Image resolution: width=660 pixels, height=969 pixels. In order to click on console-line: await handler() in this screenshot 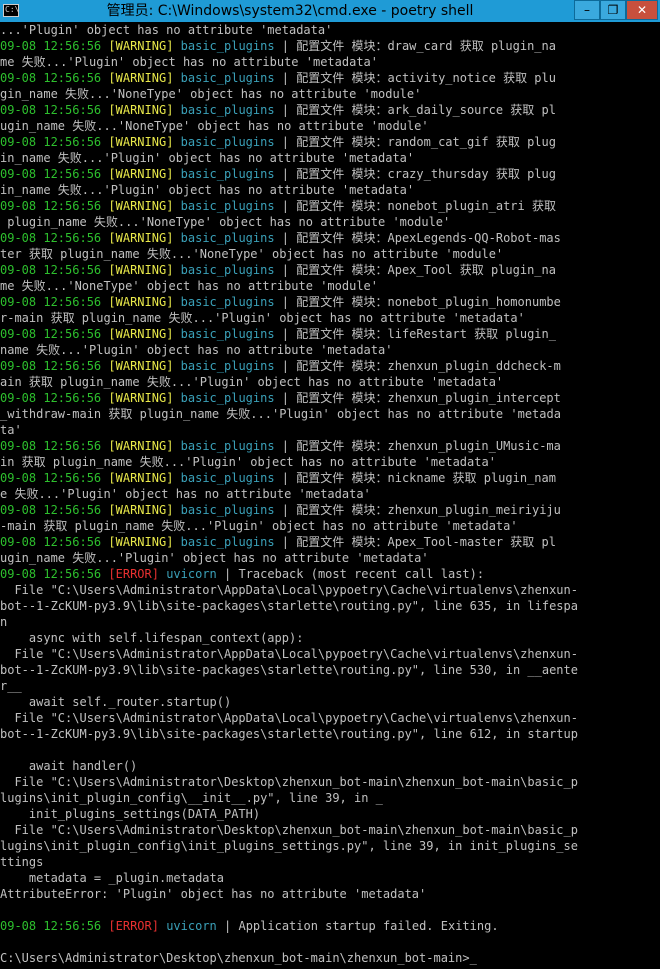, I will do `click(69, 766)`.